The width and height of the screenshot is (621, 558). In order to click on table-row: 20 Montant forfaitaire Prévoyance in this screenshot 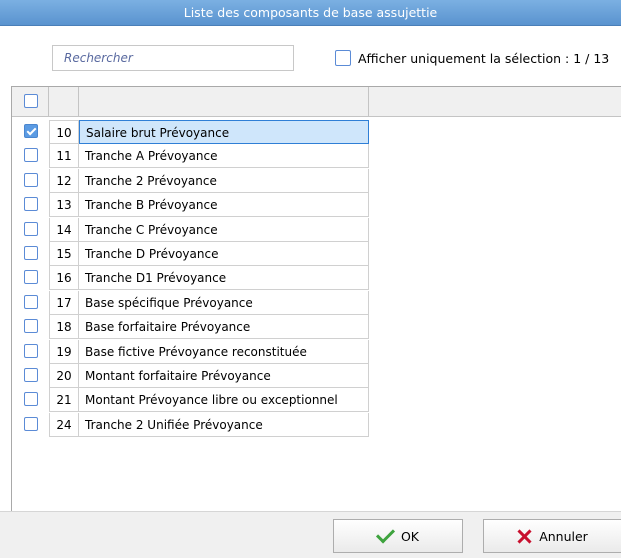, I will do `click(316, 375)`.